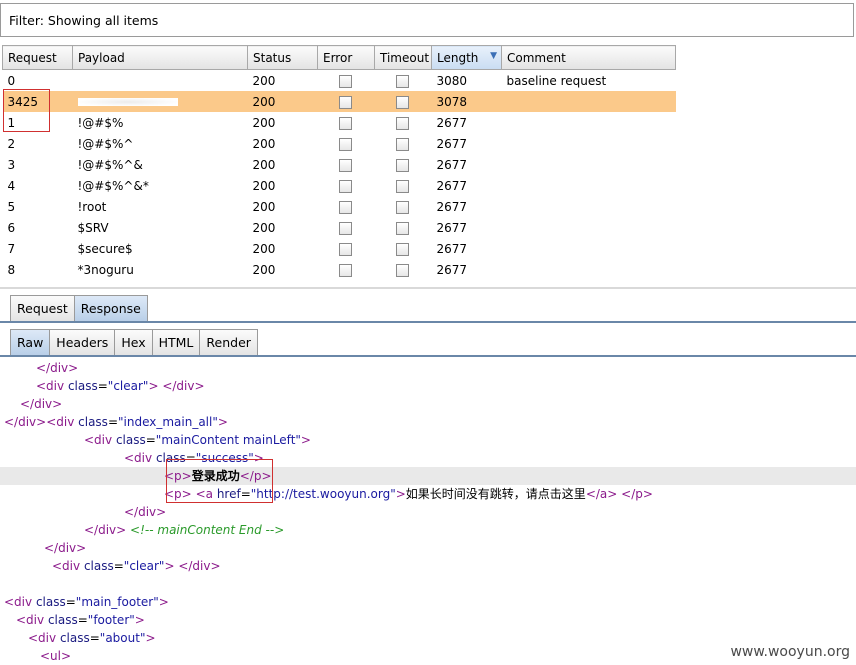  I want to click on table-row: 7 $secure$ 200 2677, so click(339, 248).